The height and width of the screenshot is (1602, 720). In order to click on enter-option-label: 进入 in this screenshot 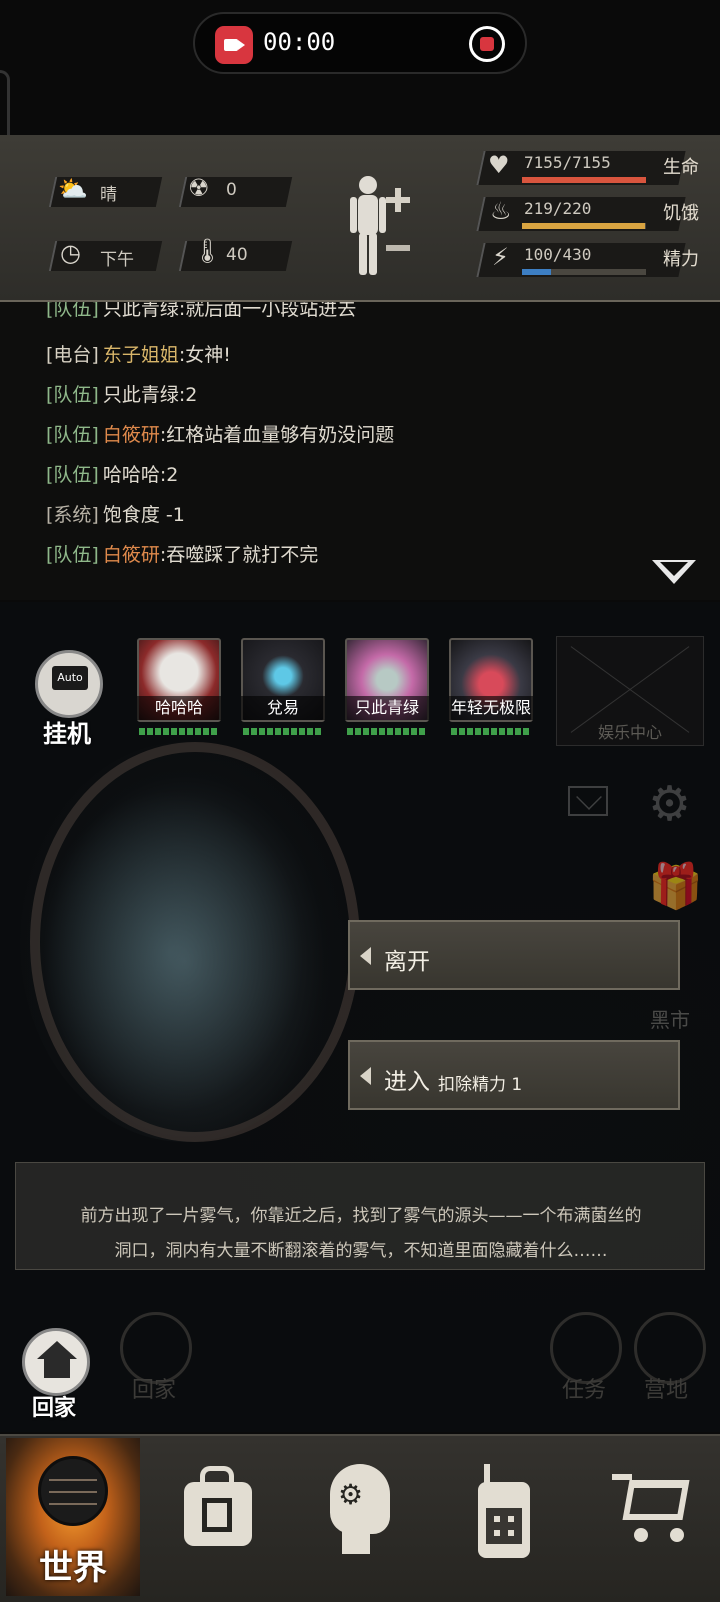, I will do `click(407, 1082)`.